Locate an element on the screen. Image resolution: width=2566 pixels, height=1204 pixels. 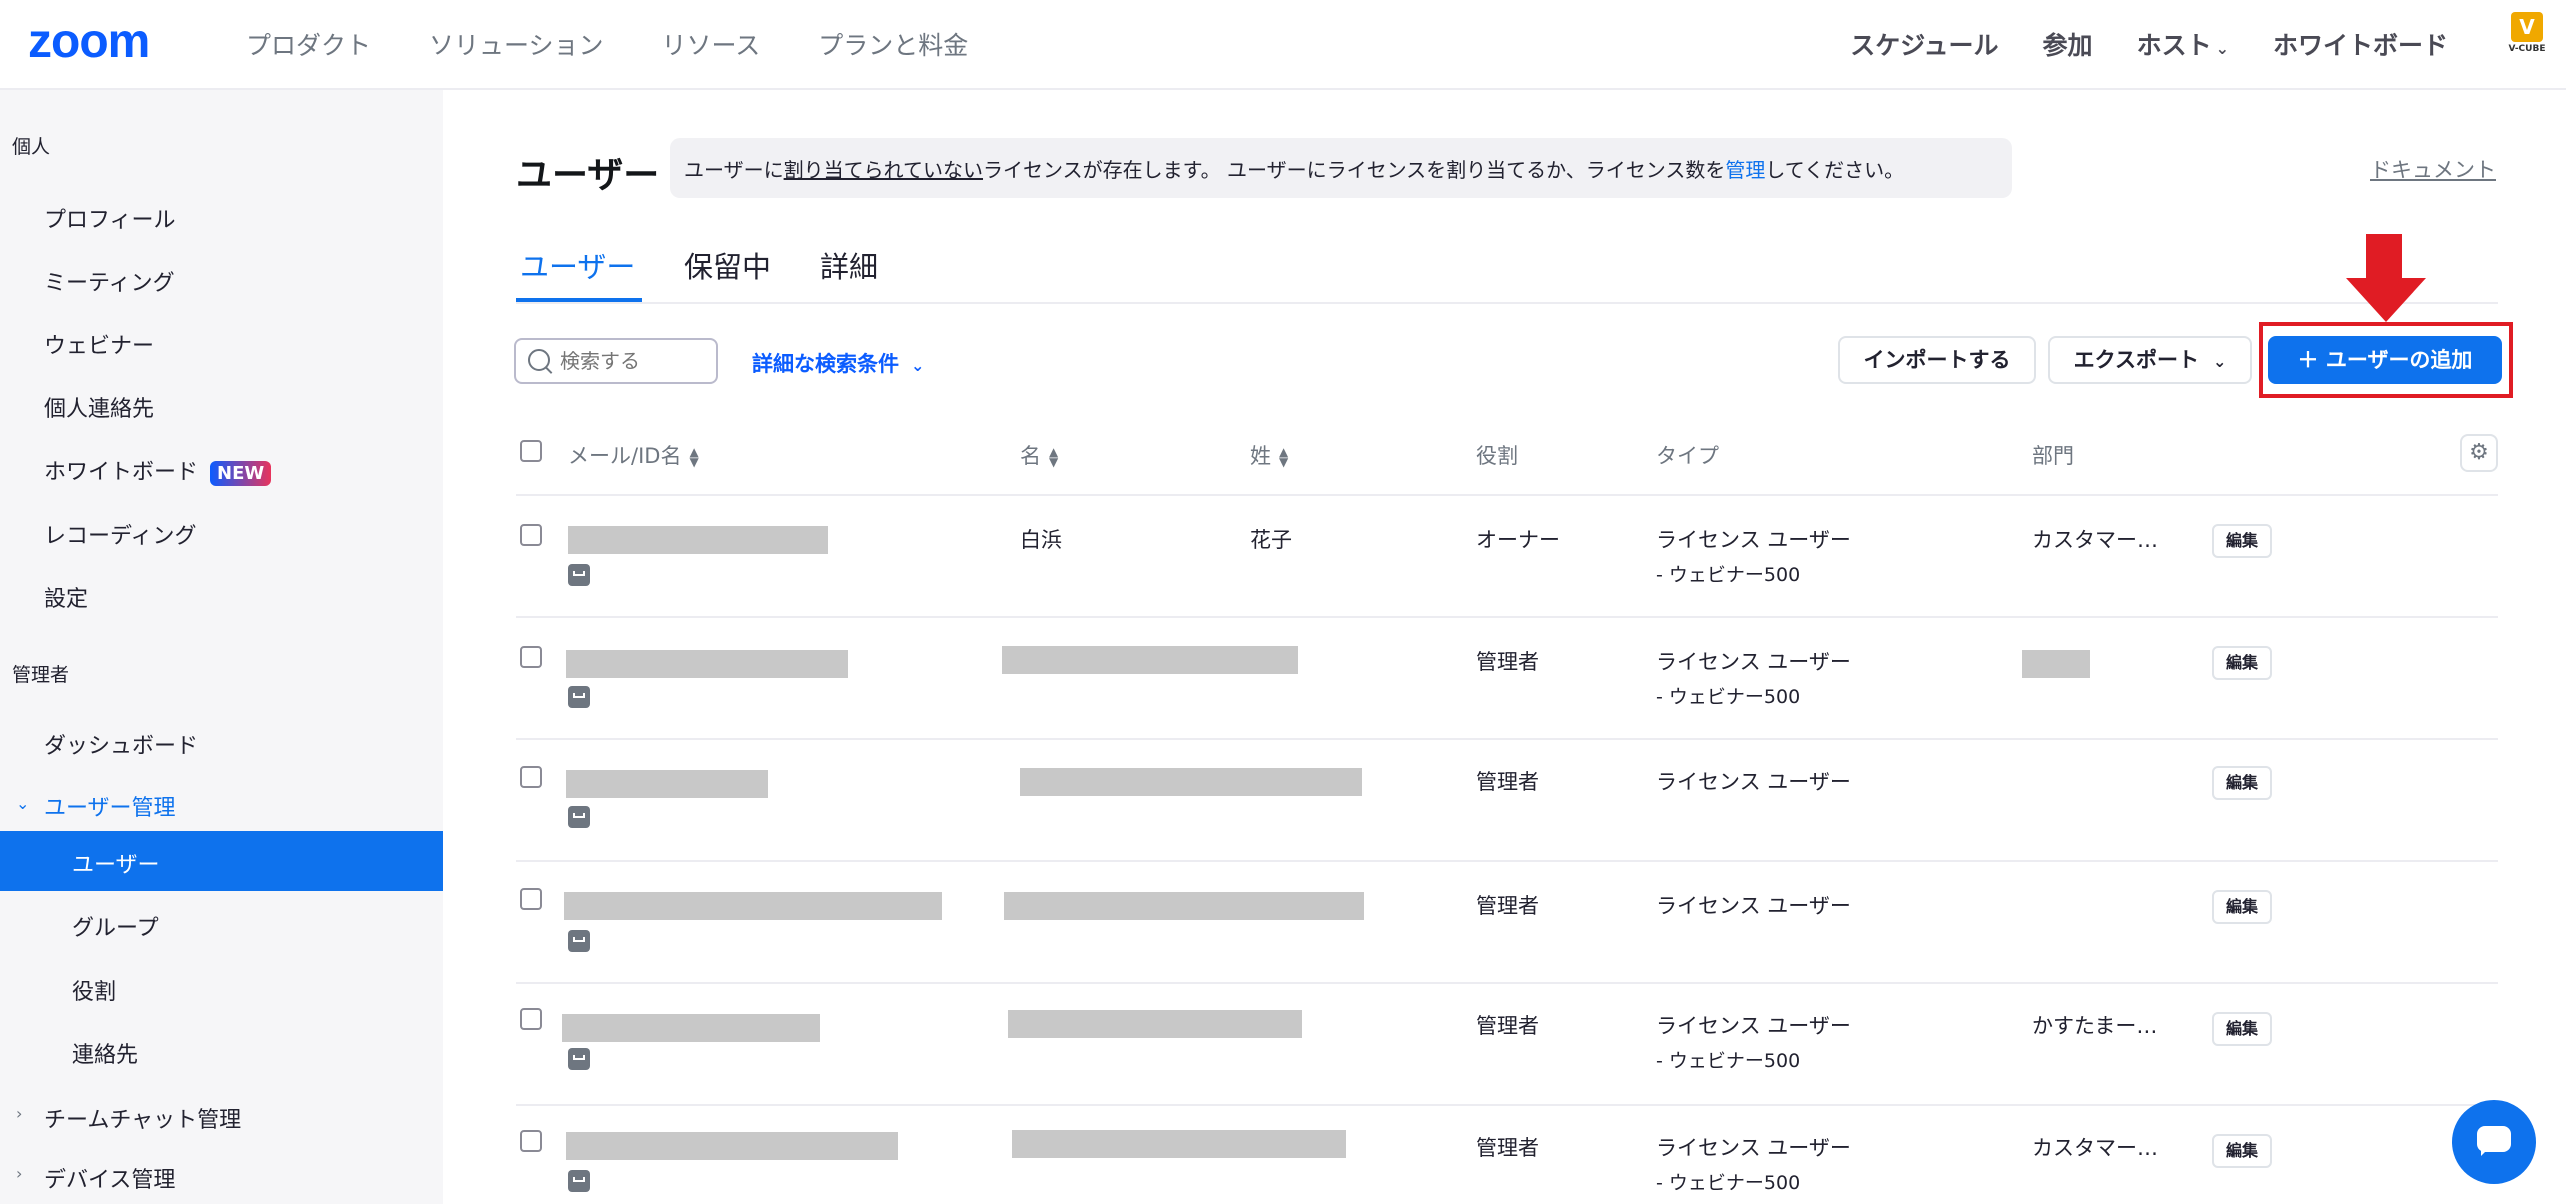
sidebar-item-contacts: 連絡先 is located at coordinates (105, 1053).